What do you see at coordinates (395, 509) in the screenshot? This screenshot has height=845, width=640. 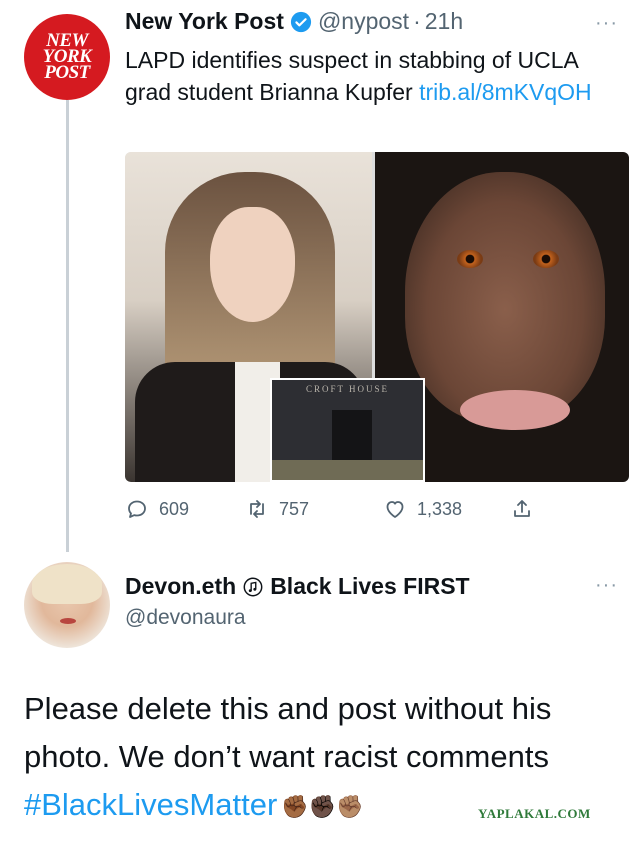 I see `heart-icon` at bounding box center [395, 509].